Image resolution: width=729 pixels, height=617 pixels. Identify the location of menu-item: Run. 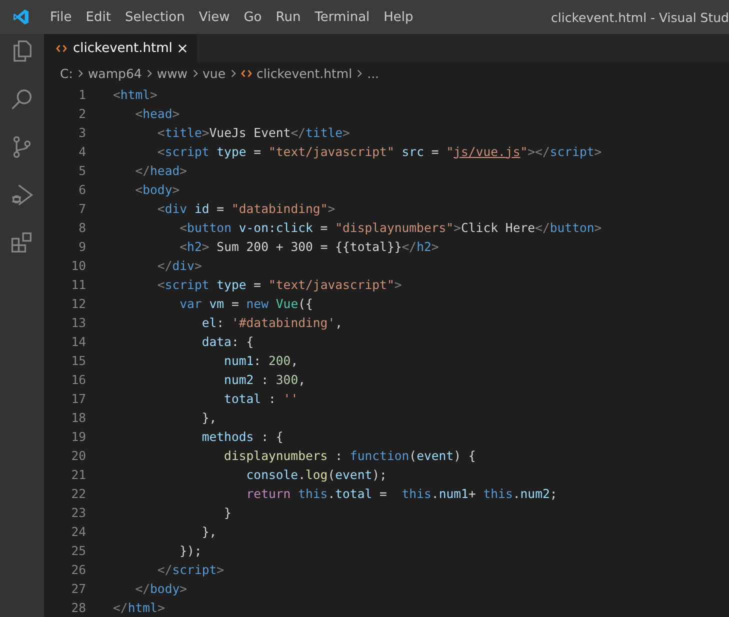
(288, 17).